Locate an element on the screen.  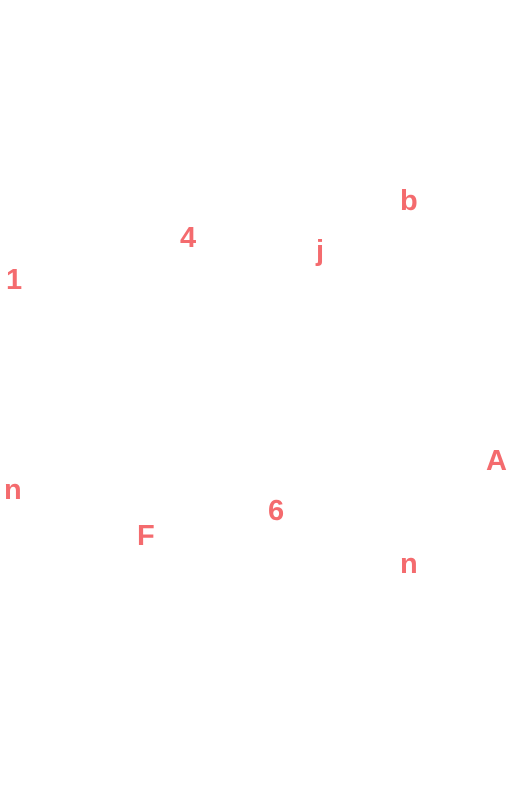
glyph-n-right: n is located at coordinates (409, 564).